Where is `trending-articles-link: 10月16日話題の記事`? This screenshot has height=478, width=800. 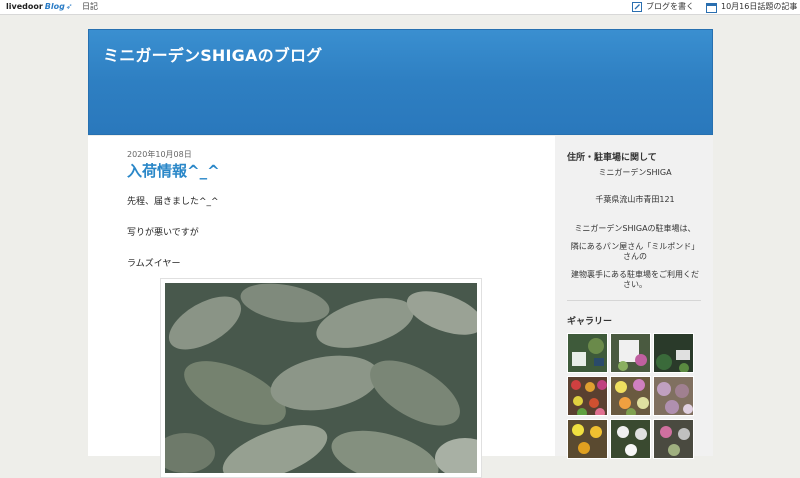 trending-articles-link: 10月16日話題の記事 is located at coordinates (751, 7).